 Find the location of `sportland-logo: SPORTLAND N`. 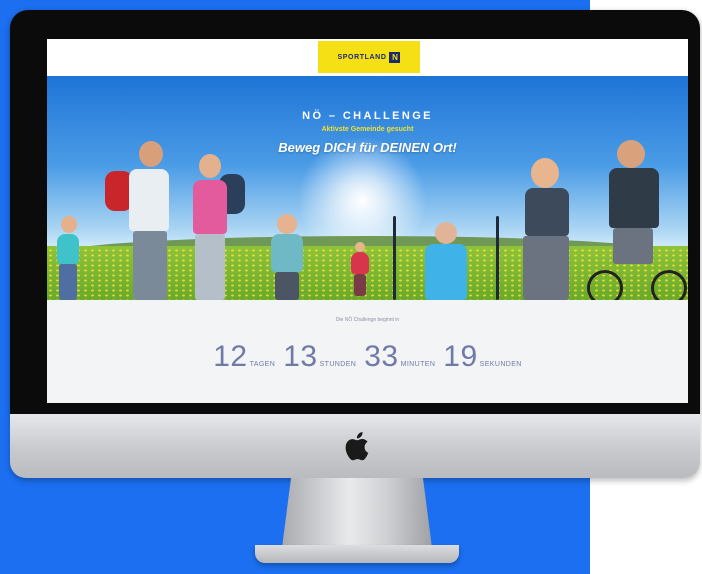

sportland-logo: SPORTLAND N is located at coordinates (369, 57).